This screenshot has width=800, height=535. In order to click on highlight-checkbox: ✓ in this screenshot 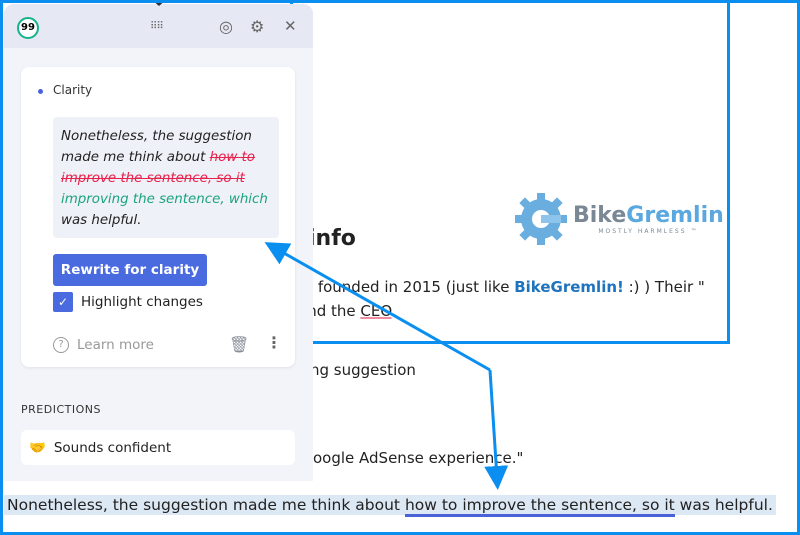, I will do `click(63, 302)`.